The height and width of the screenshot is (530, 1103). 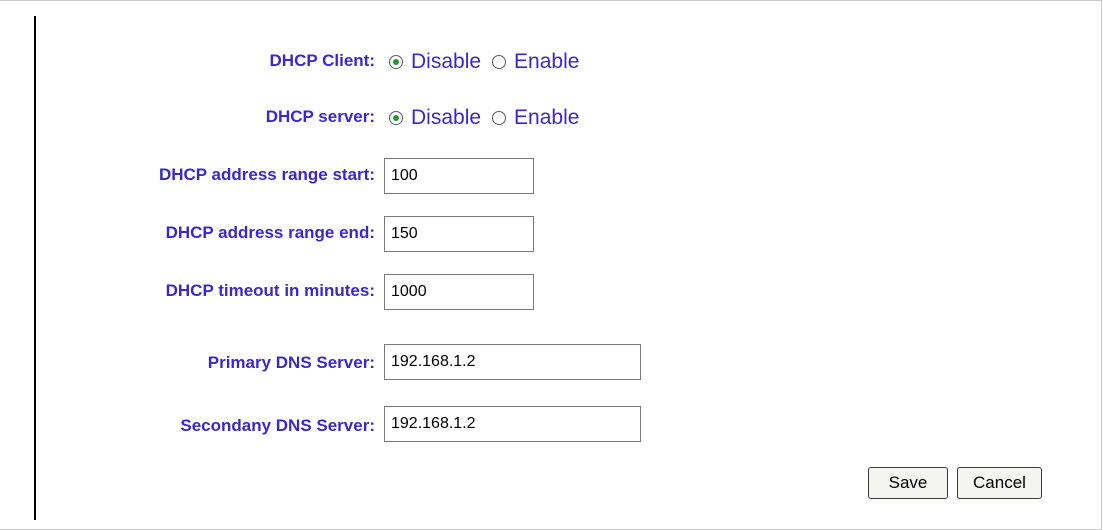 I want to click on dhcp-client-disable-label: Disable, so click(x=446, y=62).